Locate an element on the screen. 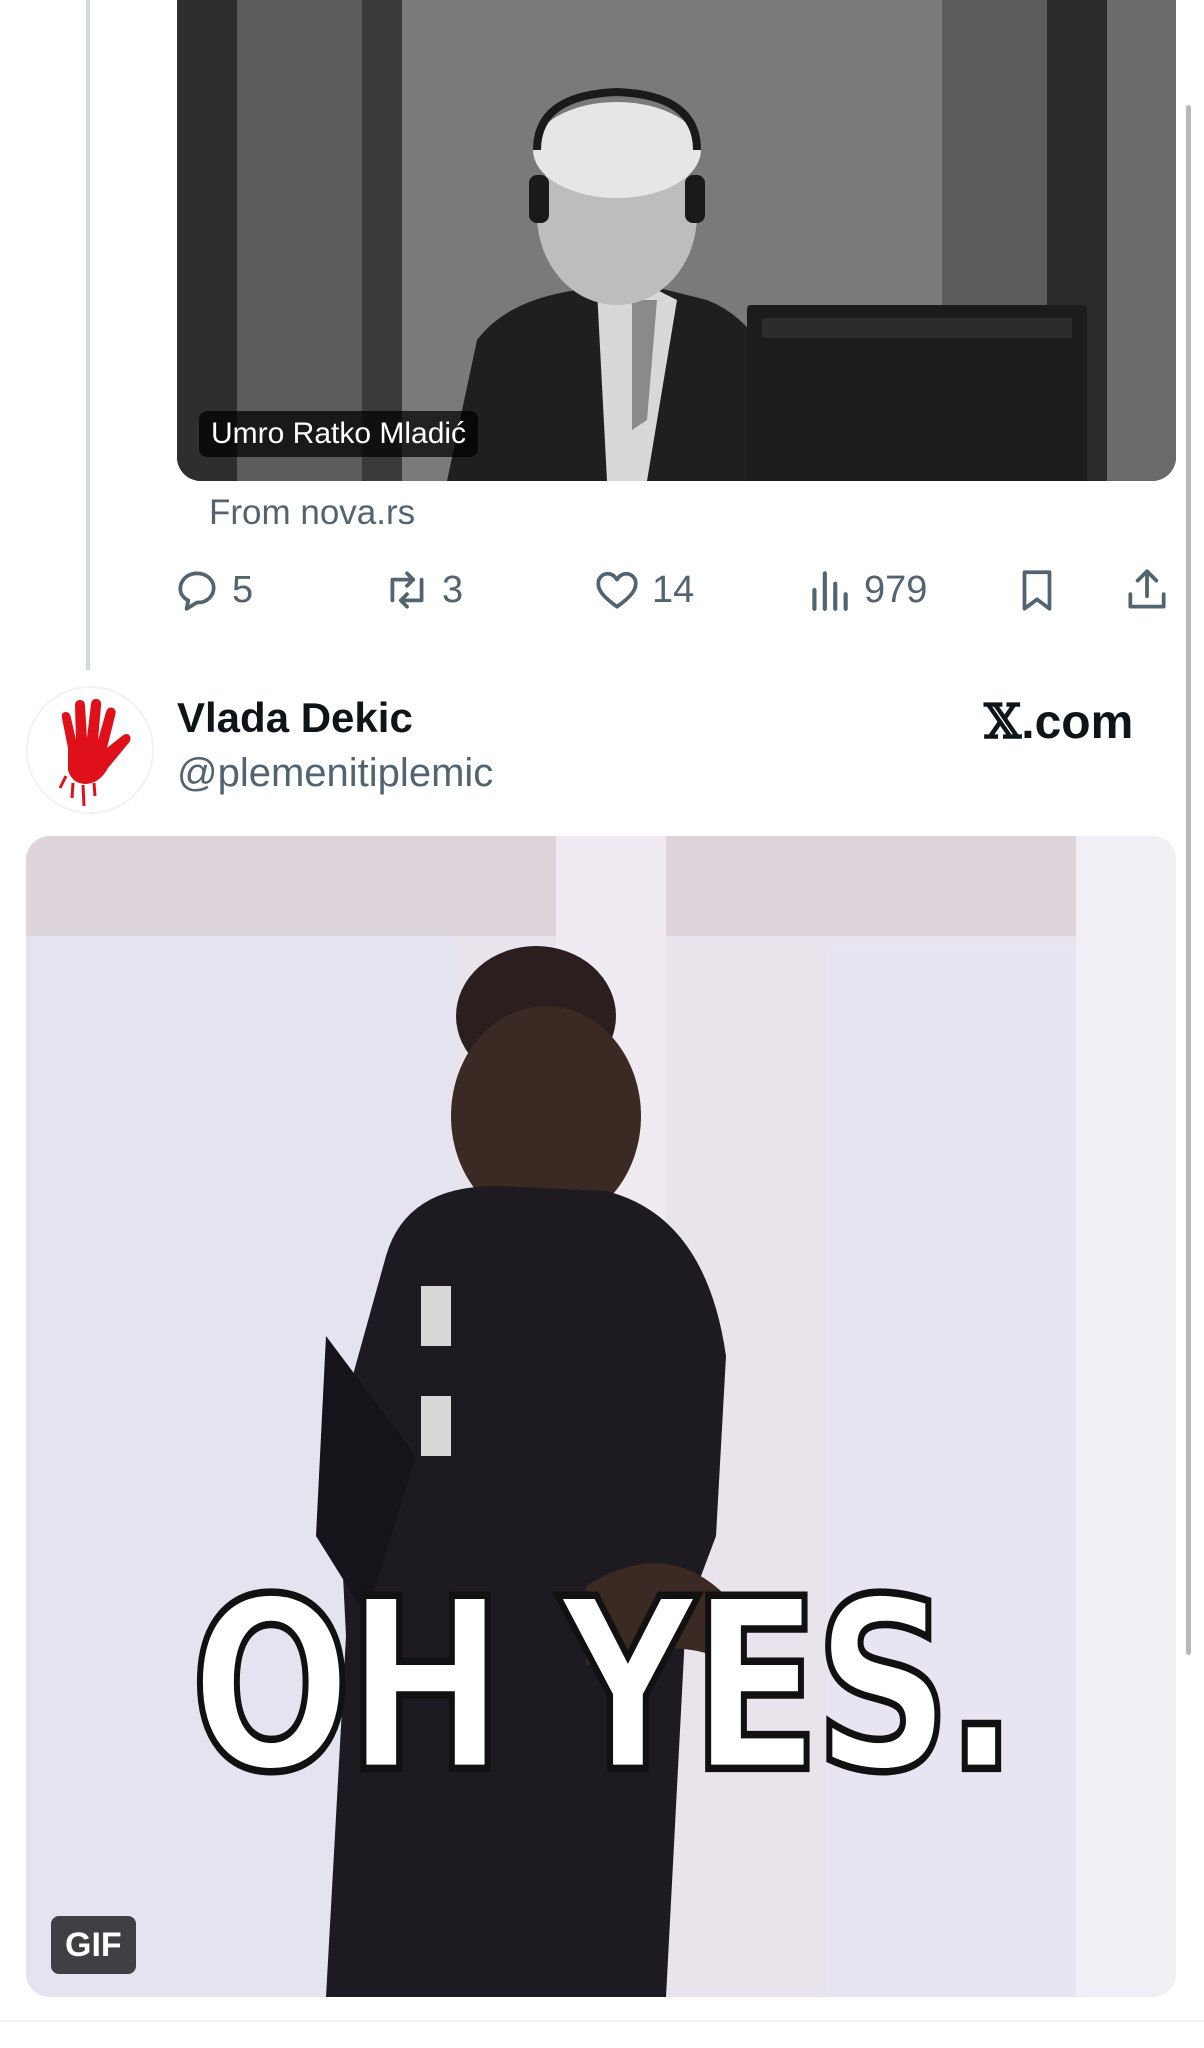 This screenshot has width=1204, height=2048. bookmark-icon is located at coordinates (1037, 590).